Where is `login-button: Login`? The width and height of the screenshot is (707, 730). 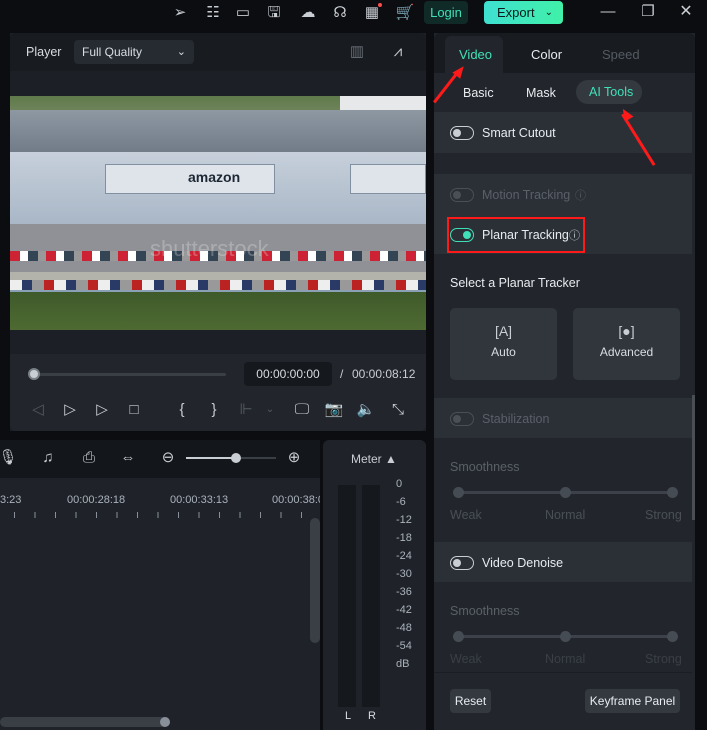 login-button: Login is located at coordinates (446, 12).